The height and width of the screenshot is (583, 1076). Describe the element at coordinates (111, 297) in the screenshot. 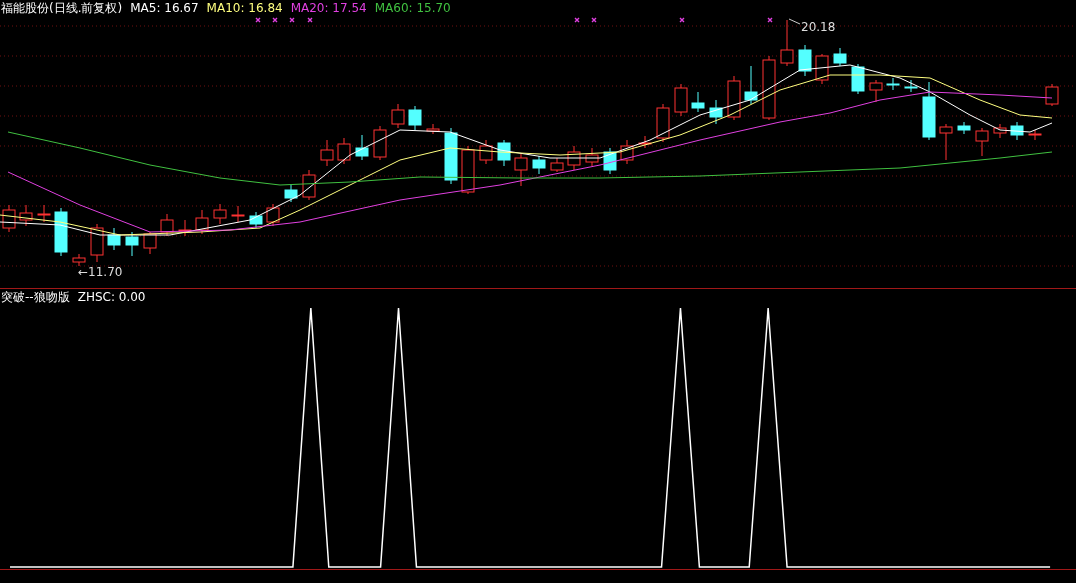

I see `indicator-reading: ZHSC: 0.00` at that location.